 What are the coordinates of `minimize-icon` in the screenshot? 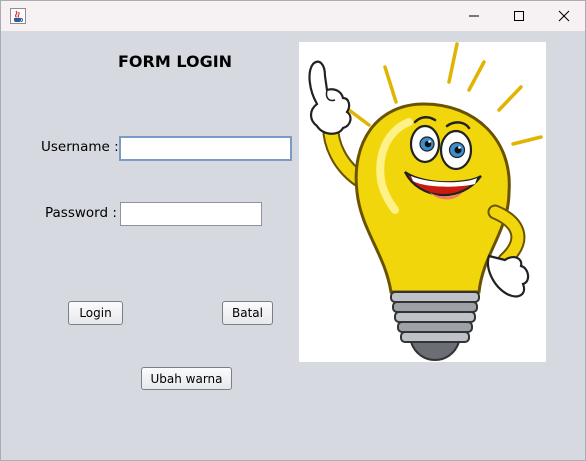 It's located at (474, 16).